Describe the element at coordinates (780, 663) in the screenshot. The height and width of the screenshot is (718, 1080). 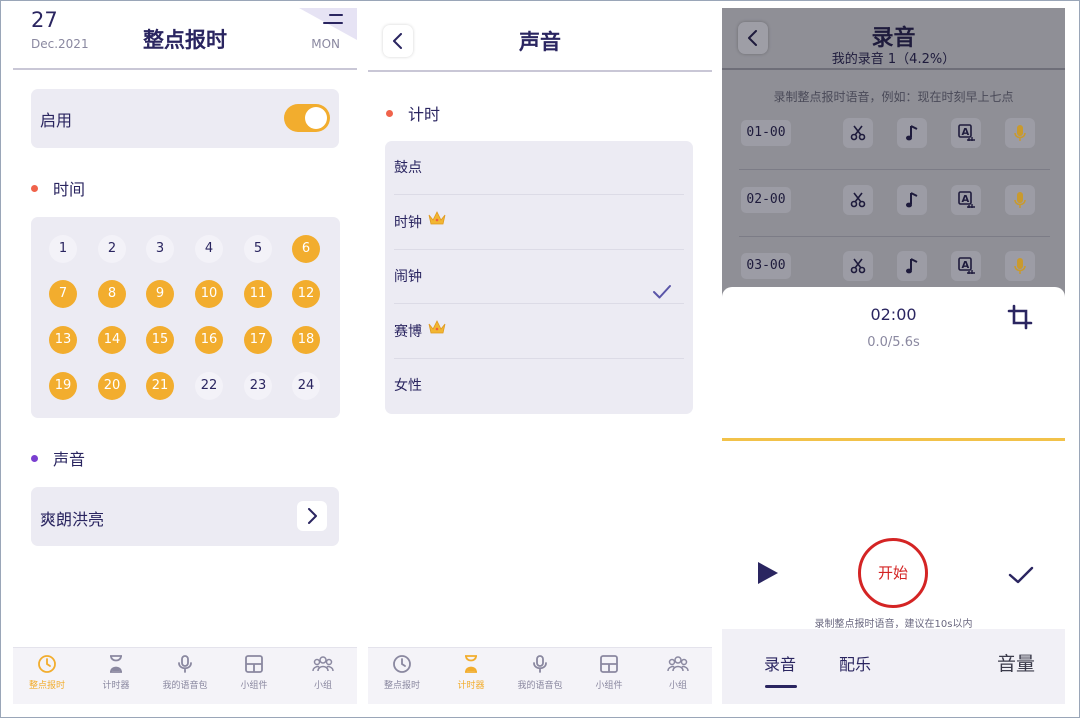
I see `tab-record: 录音` at that location.